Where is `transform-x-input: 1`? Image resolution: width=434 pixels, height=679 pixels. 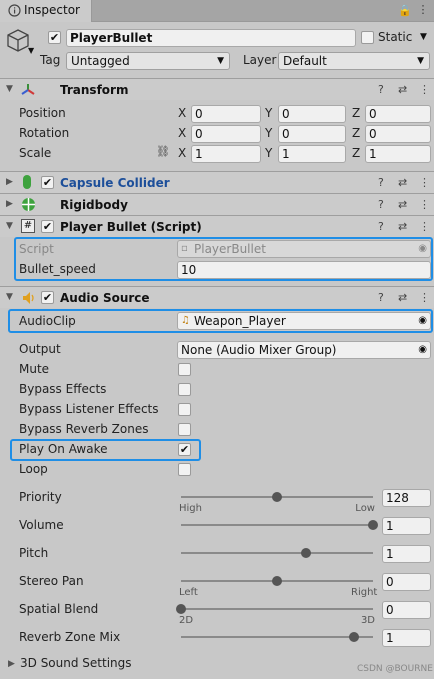 transform-x-input: 1 is located at coordinates (226, 154).